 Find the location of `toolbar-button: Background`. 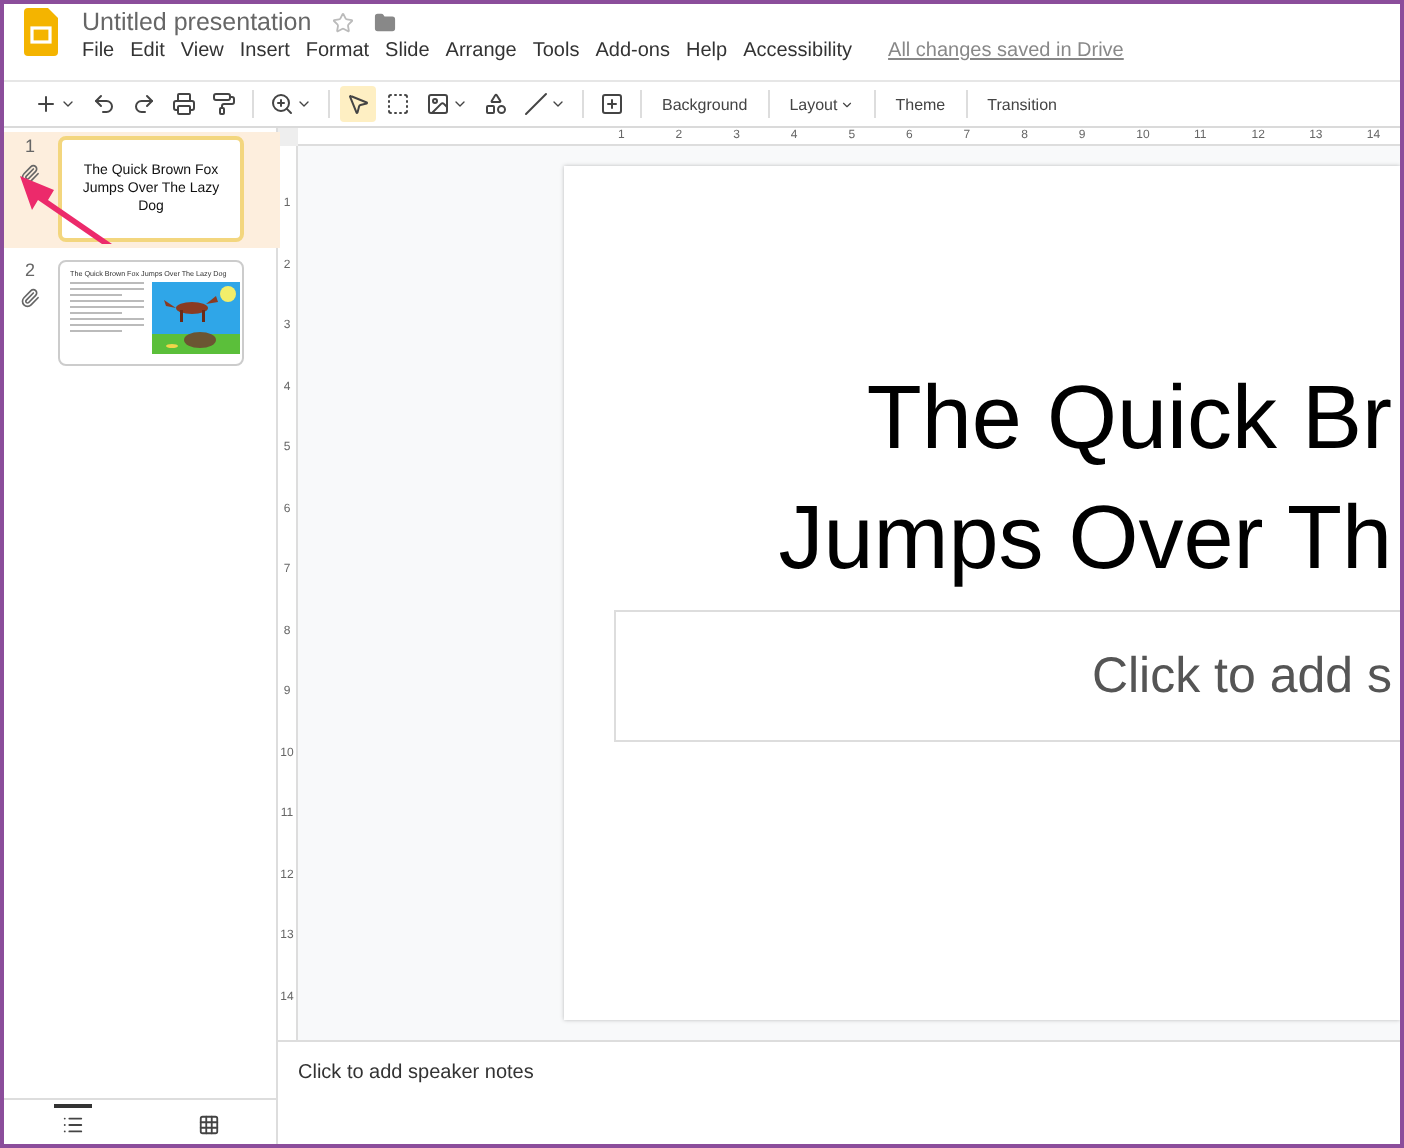

toolbar-button: Background is located at coordinates (705, 104).